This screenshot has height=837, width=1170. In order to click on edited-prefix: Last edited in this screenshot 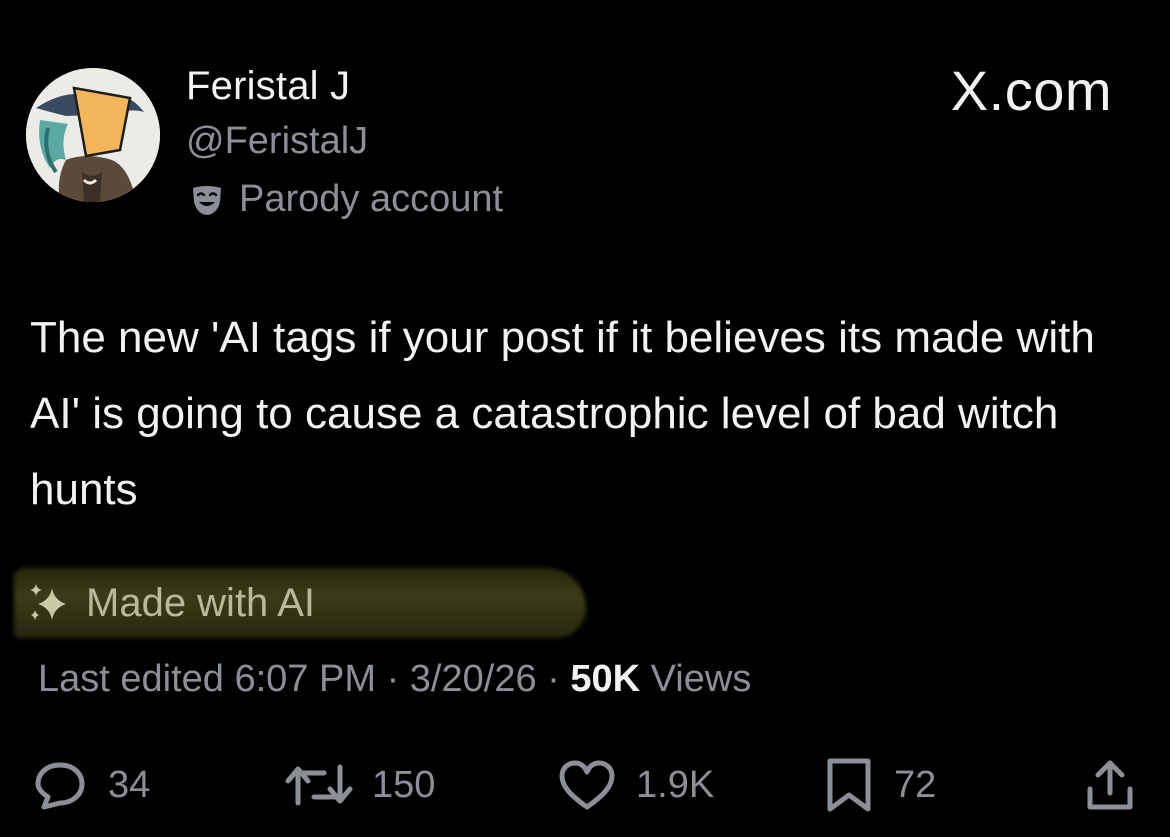, I will do `click(136, 679)`.